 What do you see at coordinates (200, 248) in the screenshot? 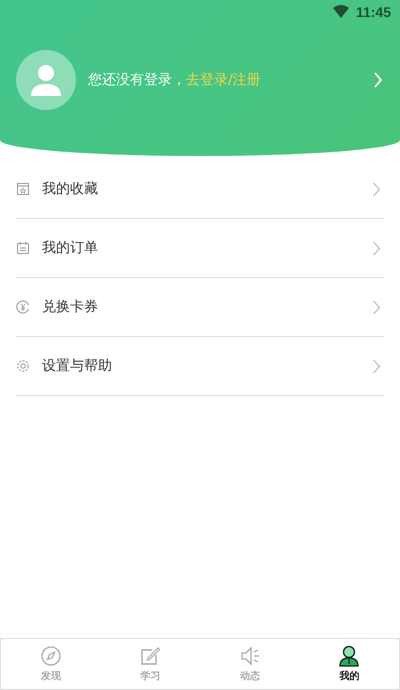
I see `menu-item: 我的订单` at bounding box center [200, 248].